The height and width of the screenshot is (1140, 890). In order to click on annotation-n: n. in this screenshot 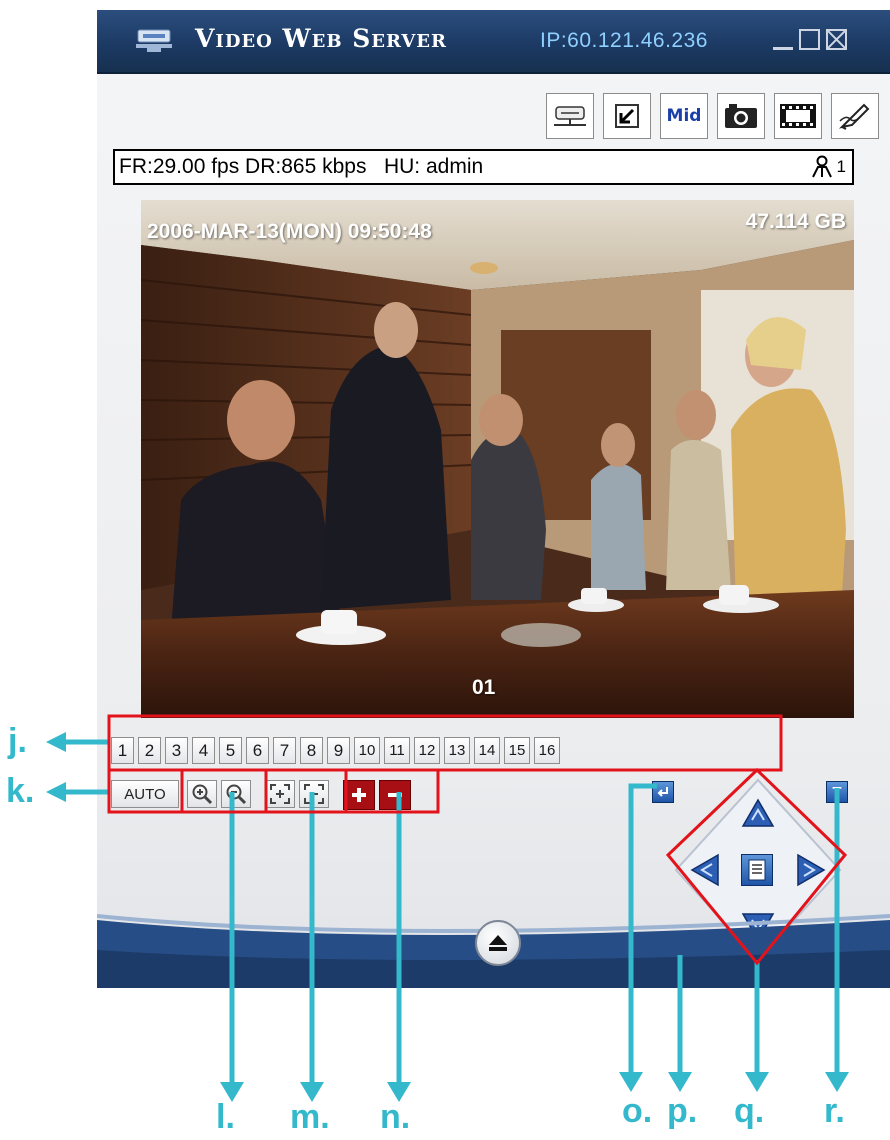, I will do `click(395, 1117)`.